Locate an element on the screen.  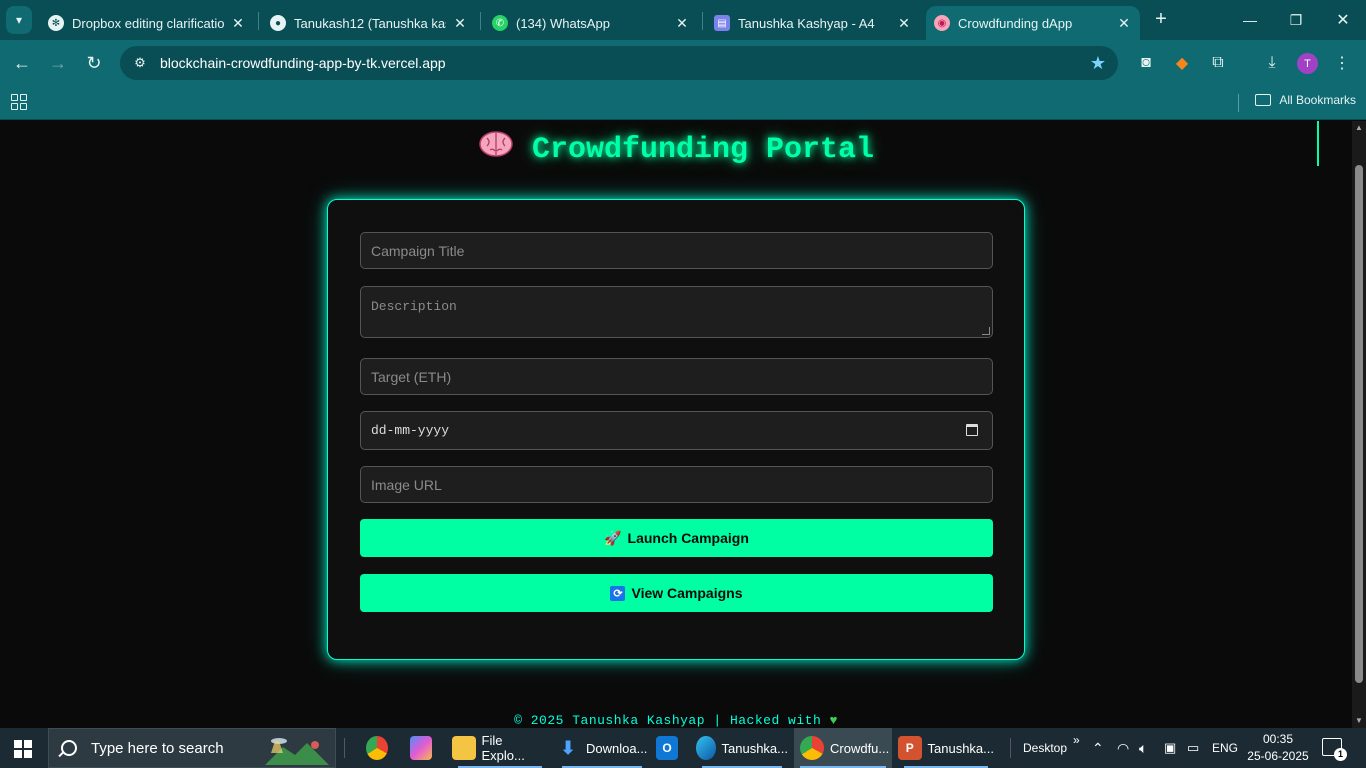
all-bookmarks-button: All Bookmarks is located at coordinates (1305, 100).